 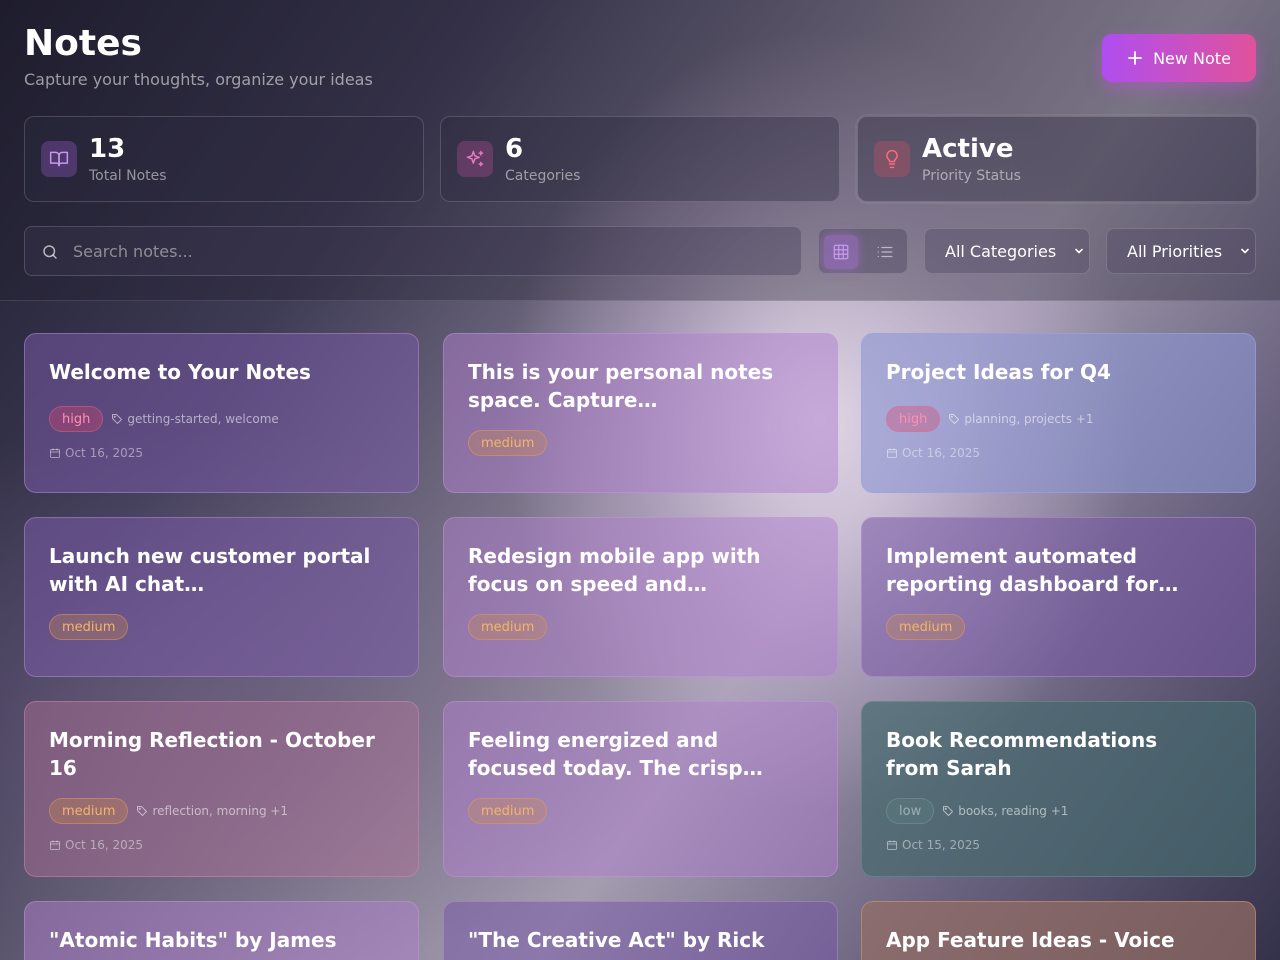 I want to click on list-icon, so click(x=885, y=252).